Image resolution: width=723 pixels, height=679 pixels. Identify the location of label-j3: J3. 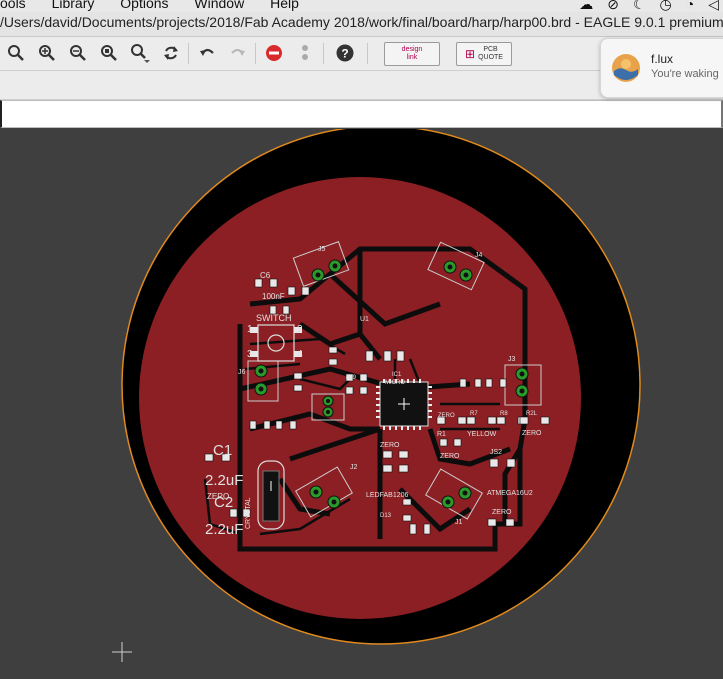
(512, 359).